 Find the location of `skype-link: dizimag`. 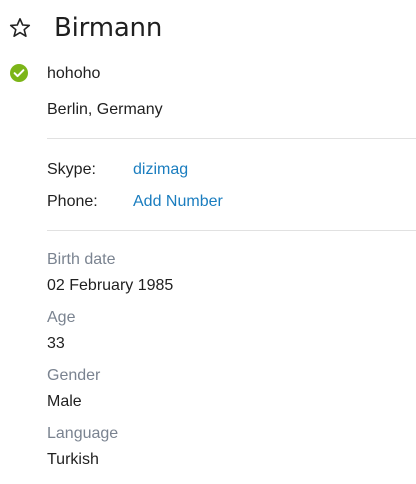

skype-link: dizimag is located at coordinates (160, 170).